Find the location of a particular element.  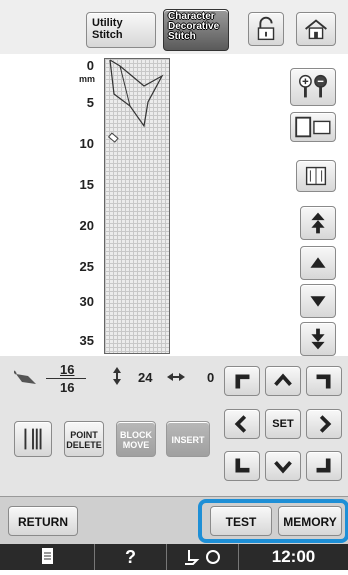

corner-up-left-icon is located at coordinates (242, 381).